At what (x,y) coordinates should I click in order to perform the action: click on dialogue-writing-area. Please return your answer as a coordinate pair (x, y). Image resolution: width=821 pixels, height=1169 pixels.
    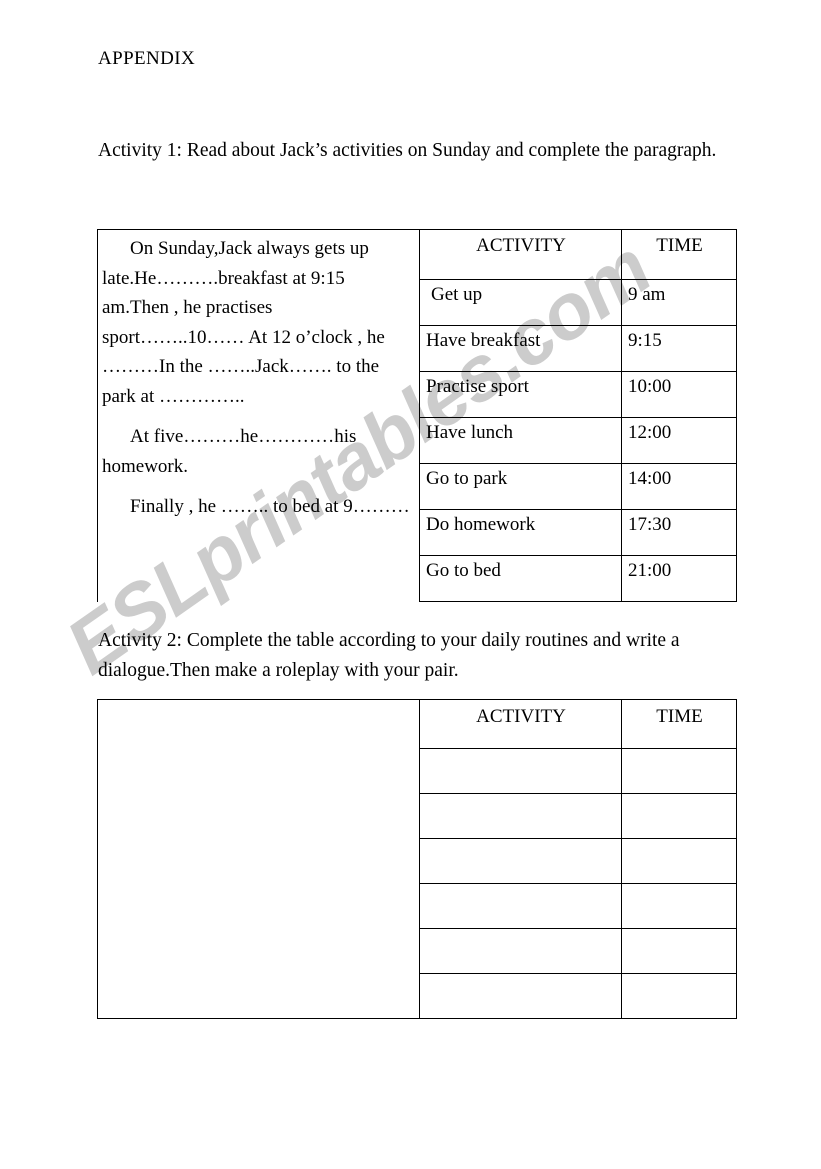
    Looking at the image, I should click on (258, 859).